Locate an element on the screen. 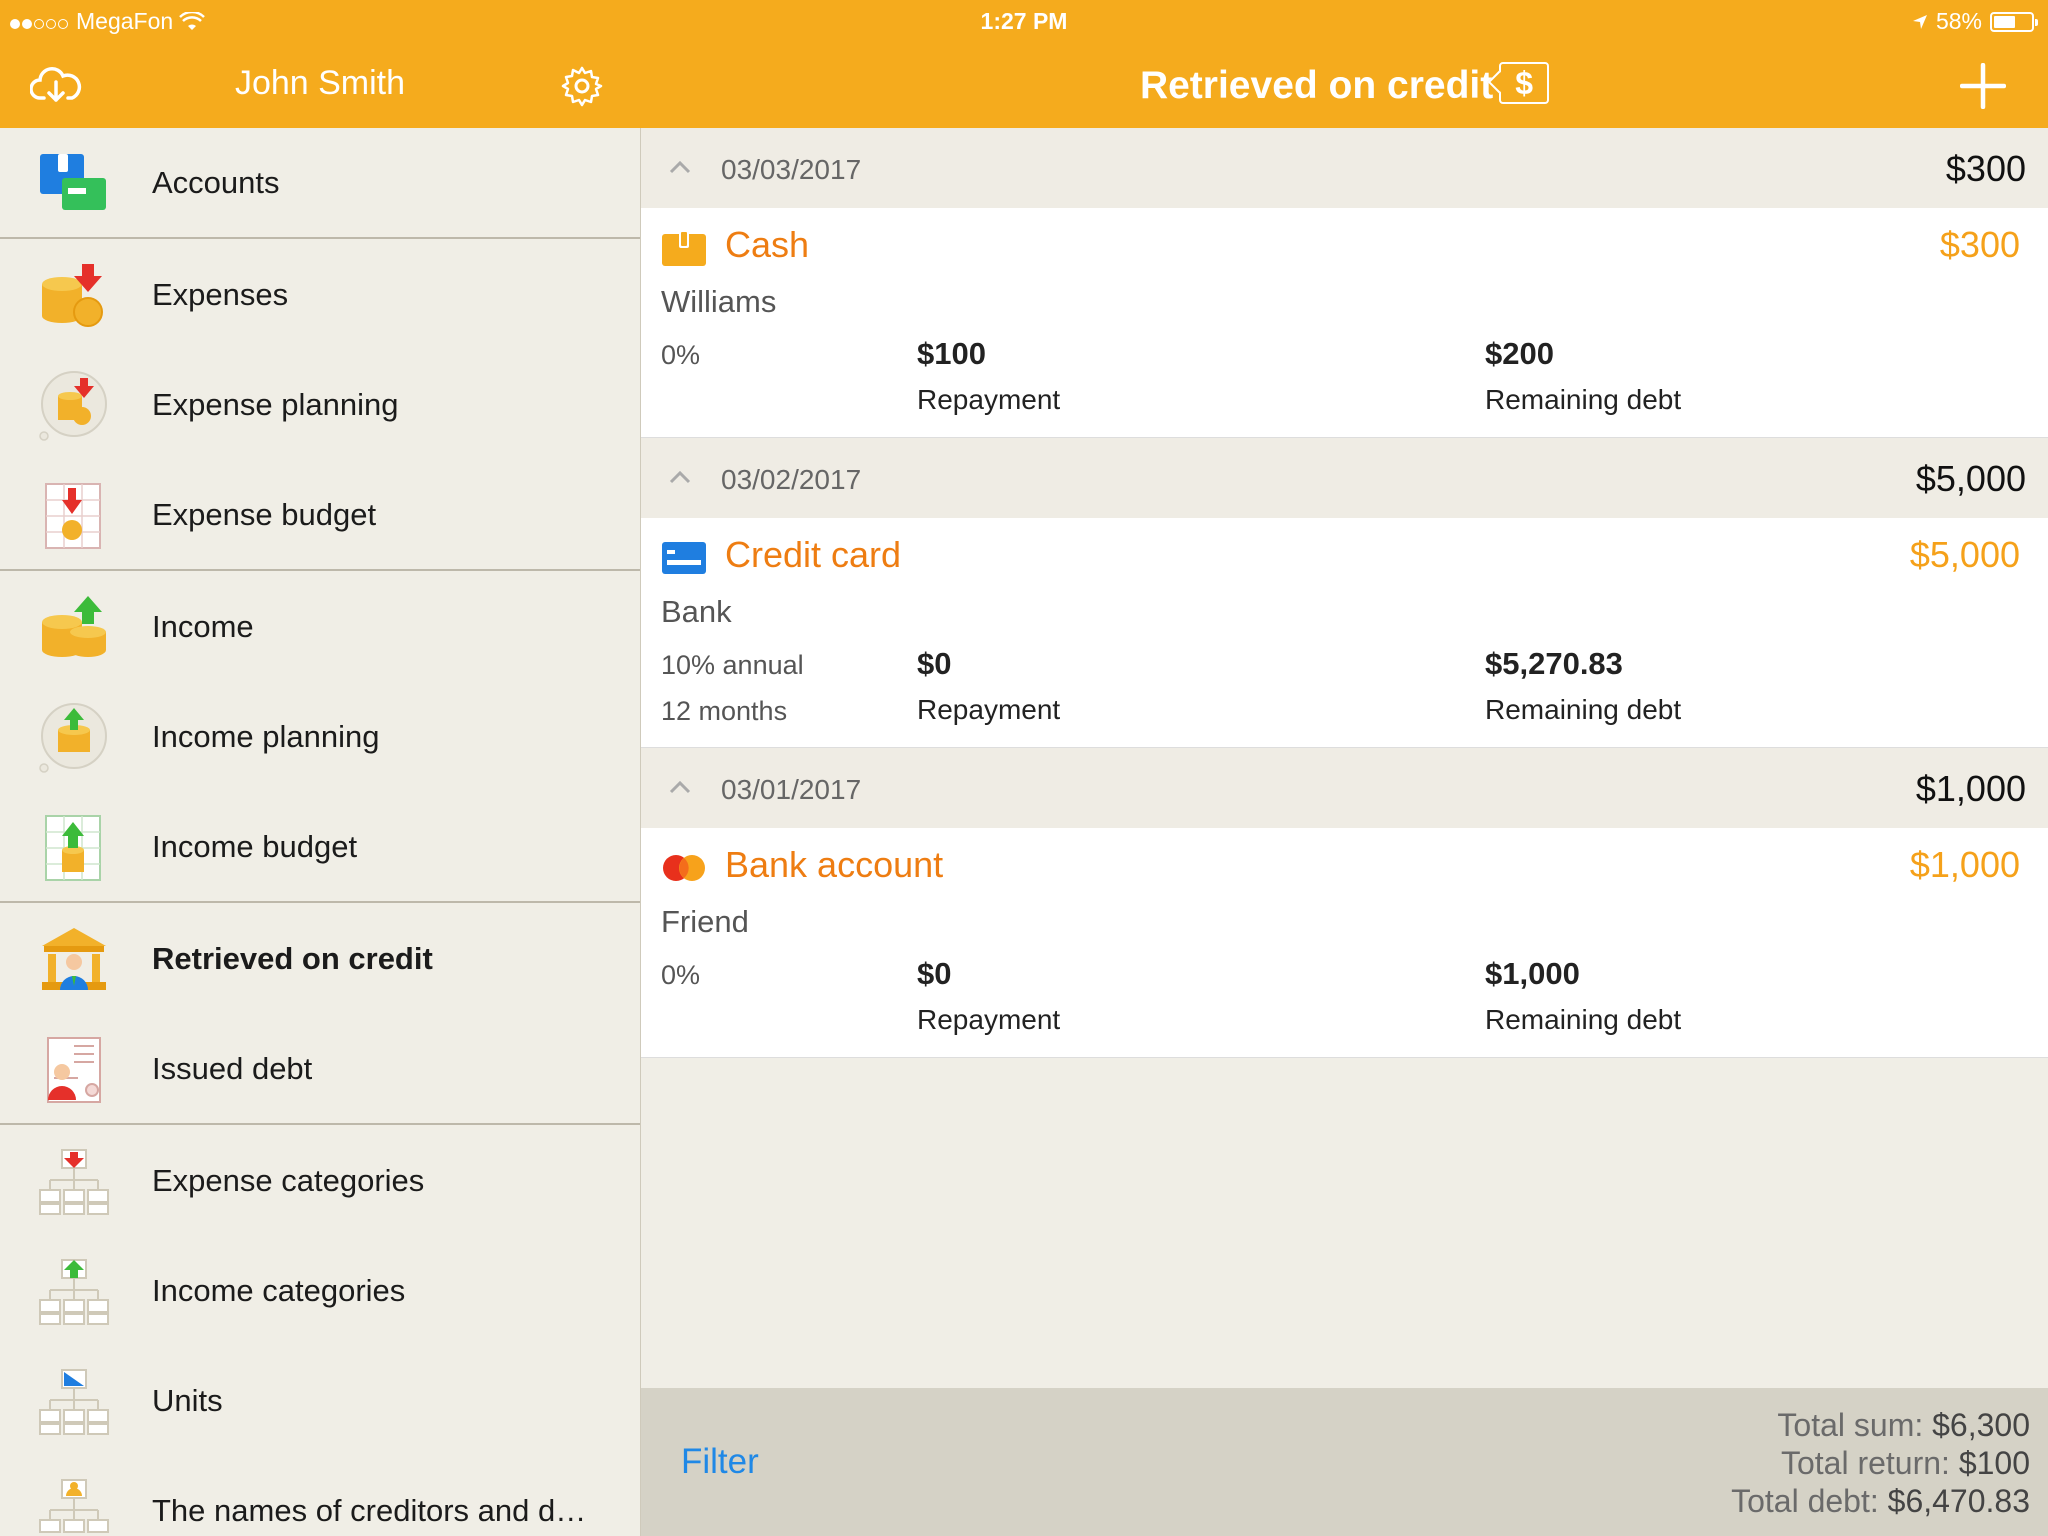 The image size is (2048, 1536). sidebar-item-label: Income categories is located at coordinates (279, 1290).